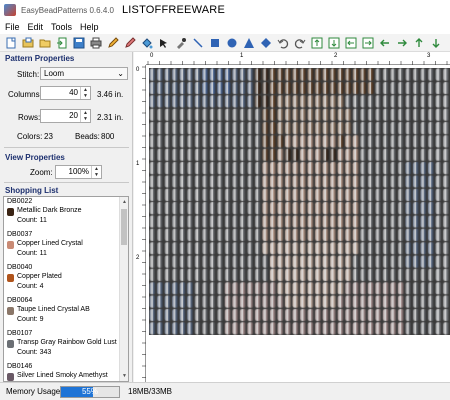 The image size is (450, 400). What do you see at coordinates (12, 27) in the screenshot?
I see `menu-file: File` at bounding box center [12, 27].